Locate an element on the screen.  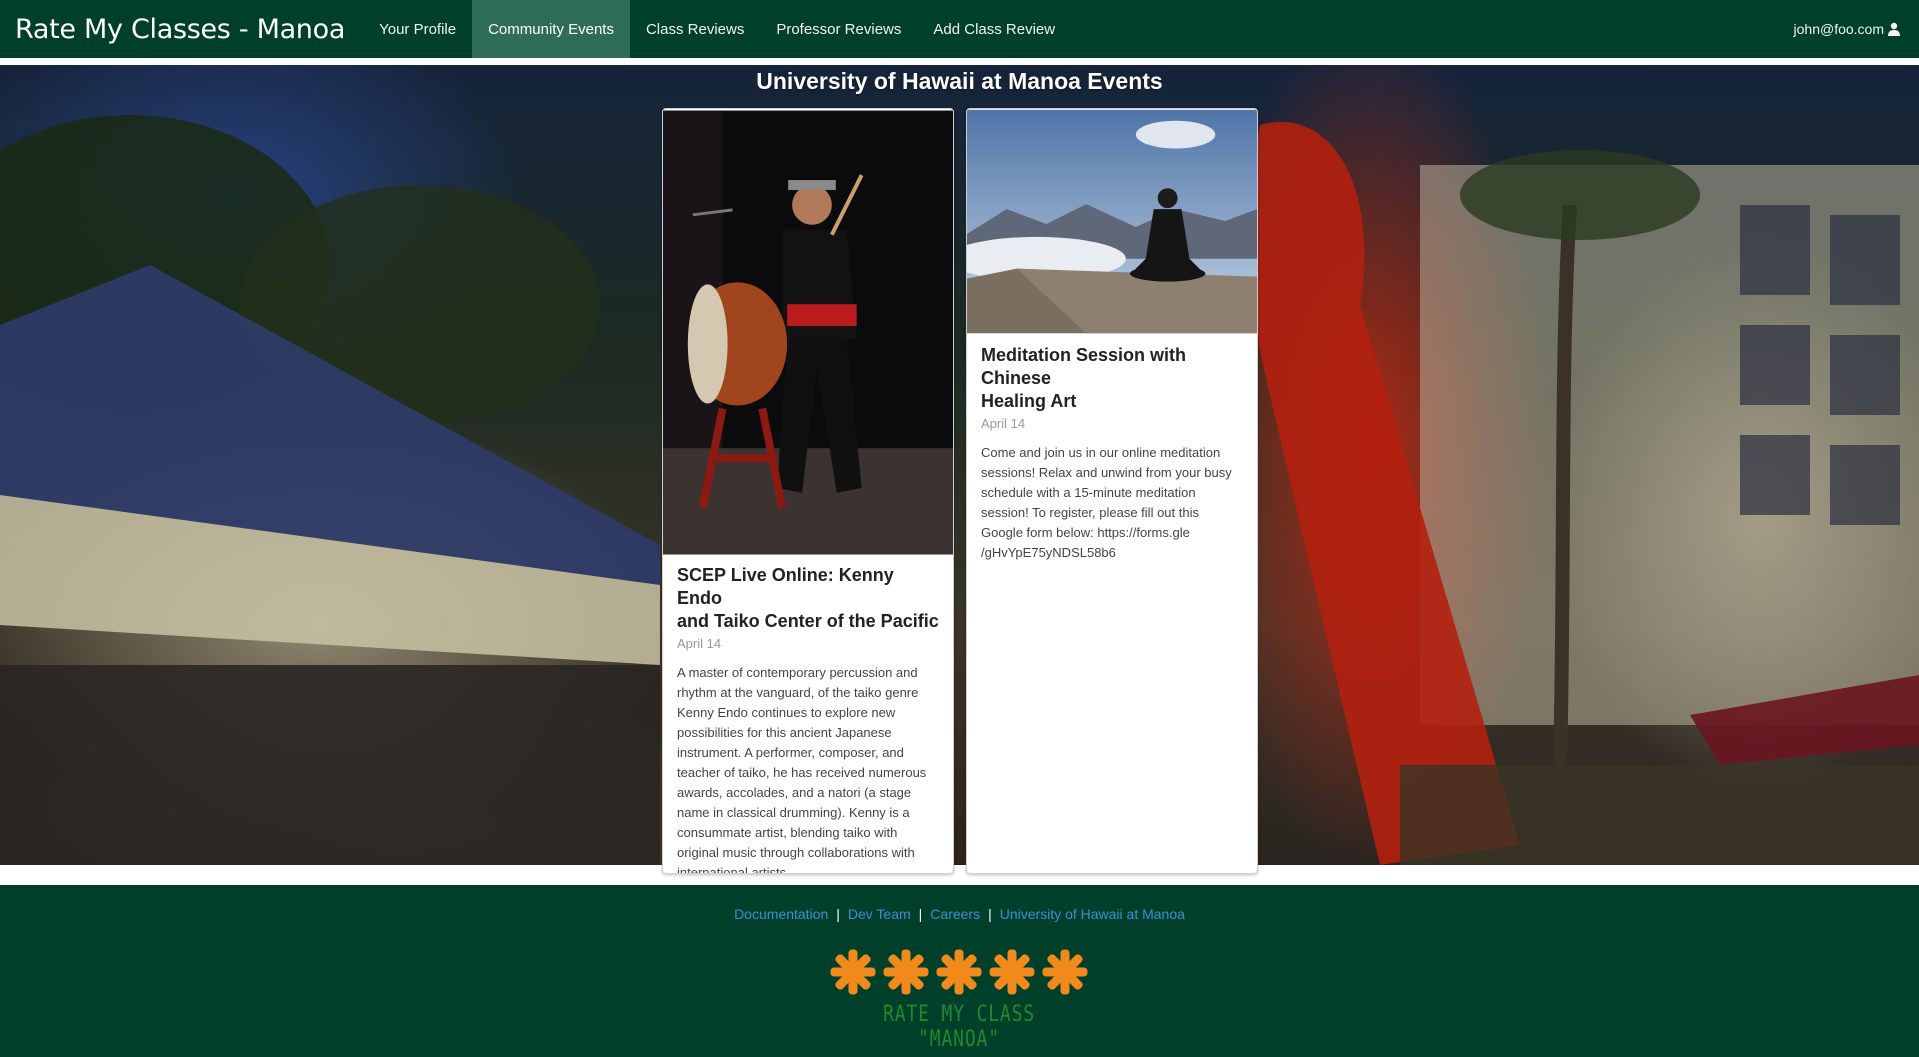
nav-item-your-profile: Your Profile is located at coordinates (417, 29).